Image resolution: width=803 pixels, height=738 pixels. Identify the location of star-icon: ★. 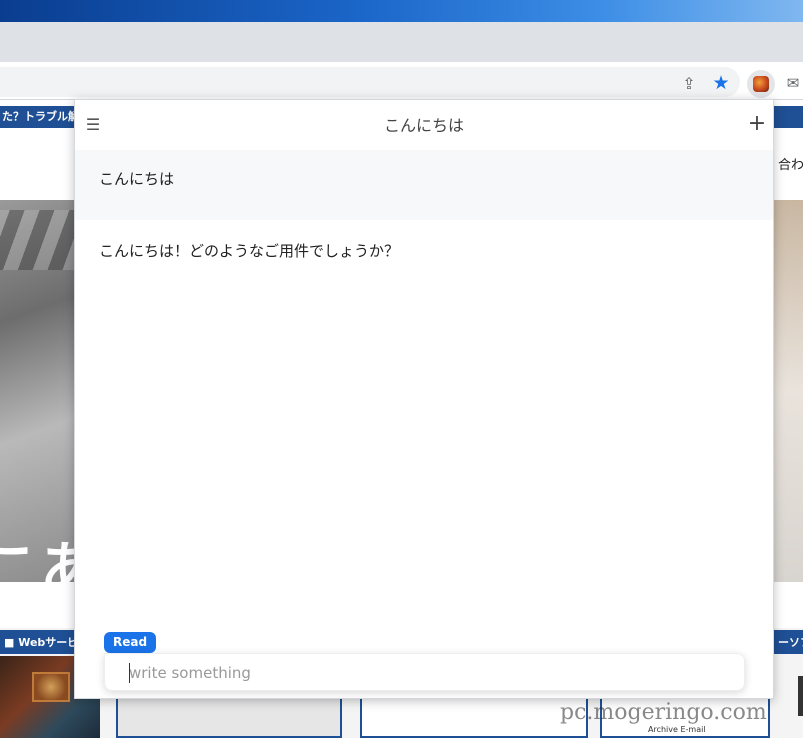
(721, 83).